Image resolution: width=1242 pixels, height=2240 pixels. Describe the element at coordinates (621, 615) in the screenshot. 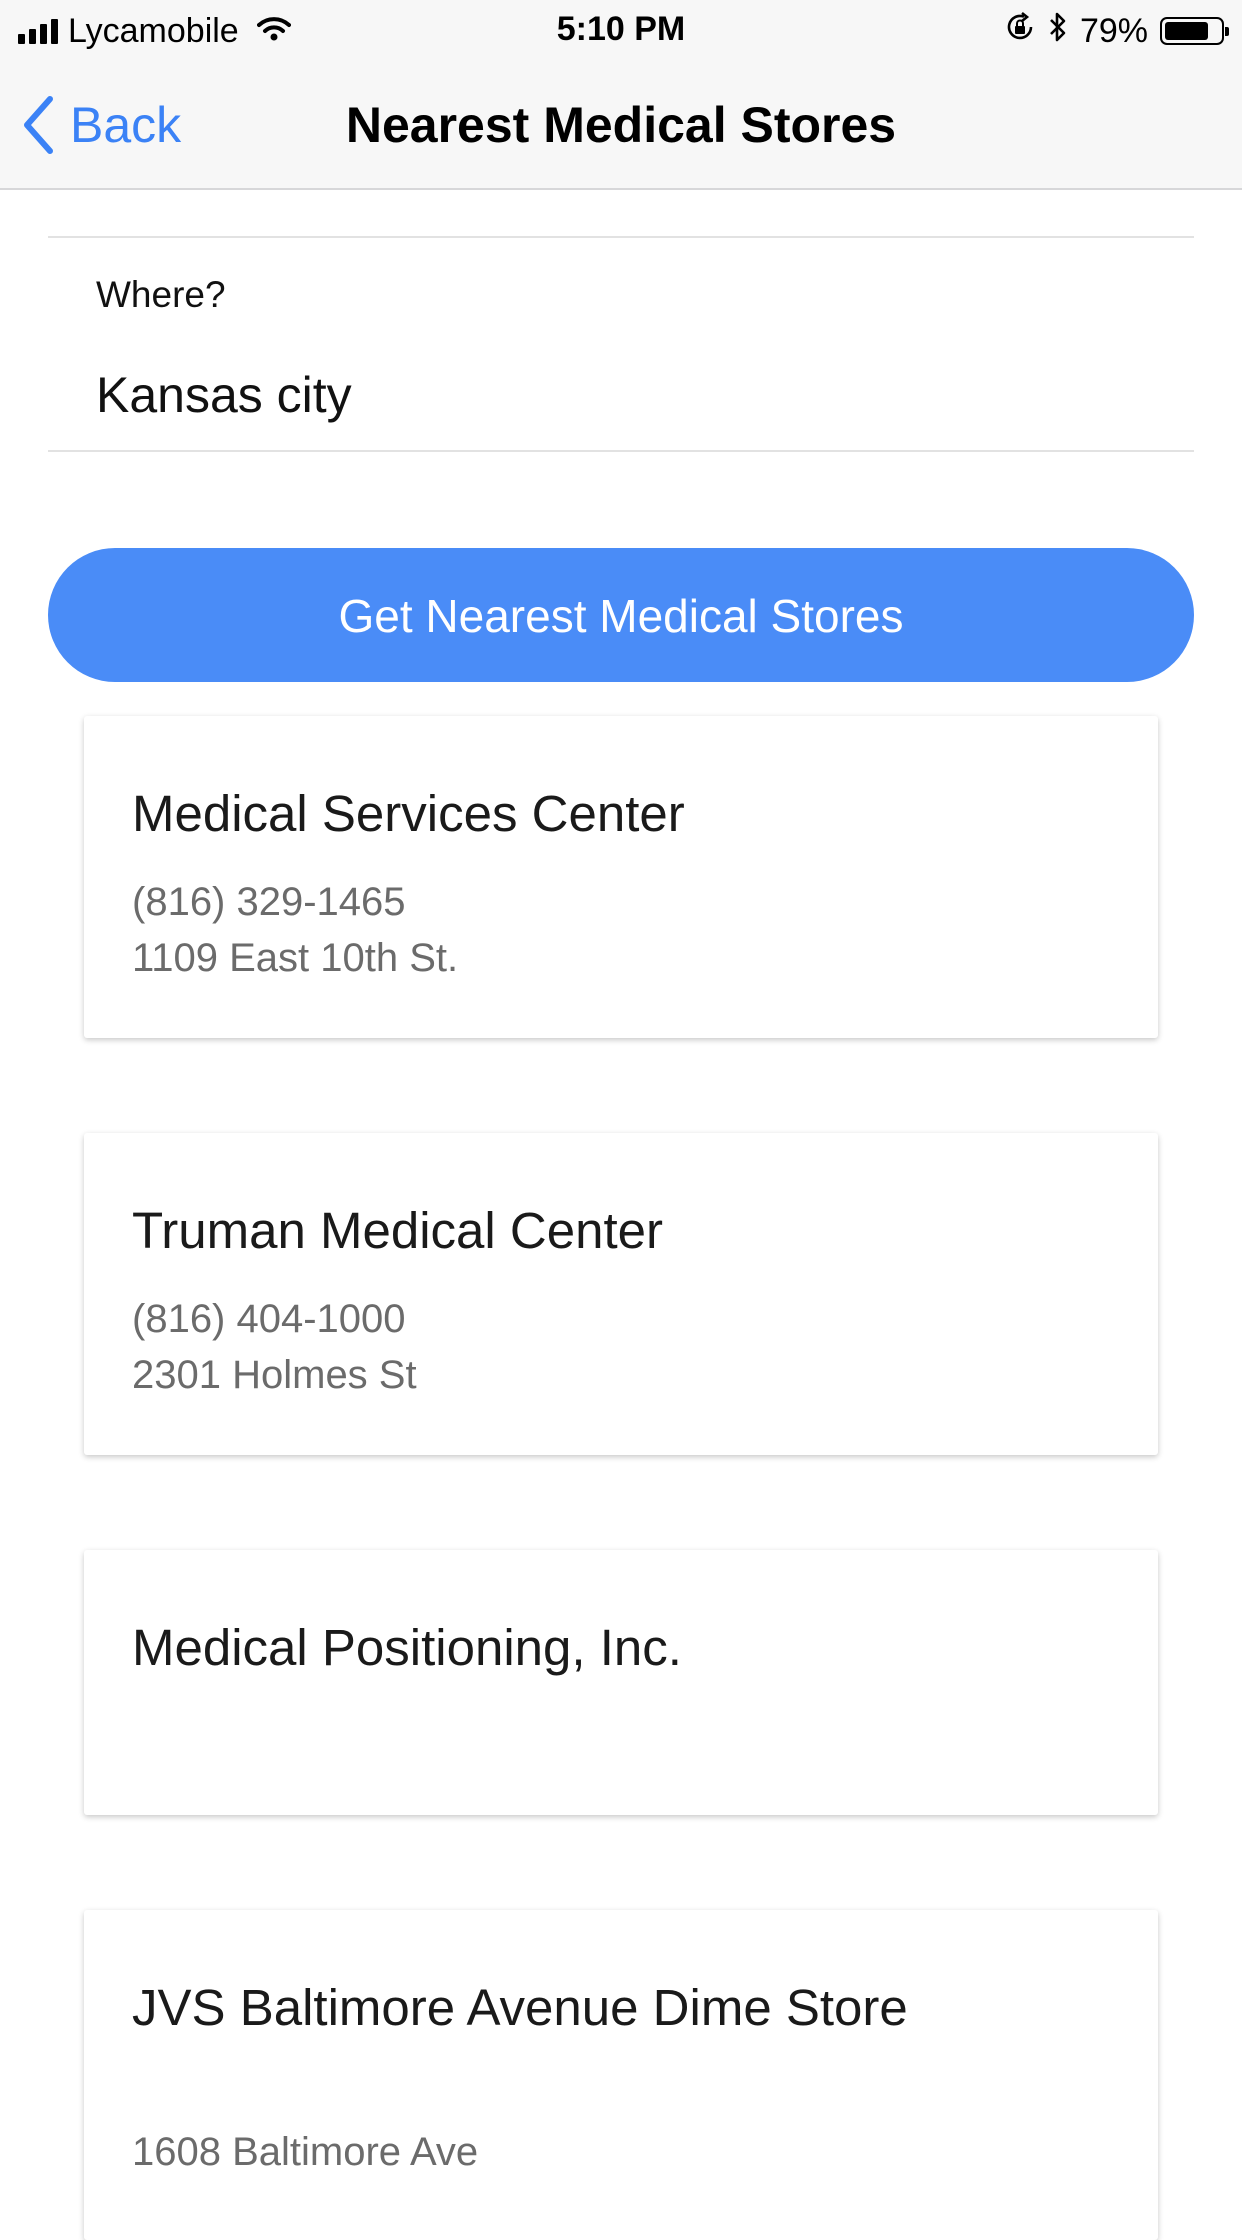

I see `get-nearest-stores-button: Get Nearest Medical Stores` at that location.